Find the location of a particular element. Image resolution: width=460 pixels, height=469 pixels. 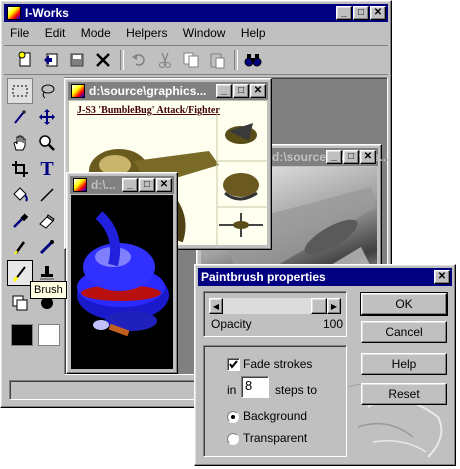

doc3-close-button: ✕ is located at coordinates (368, 157).